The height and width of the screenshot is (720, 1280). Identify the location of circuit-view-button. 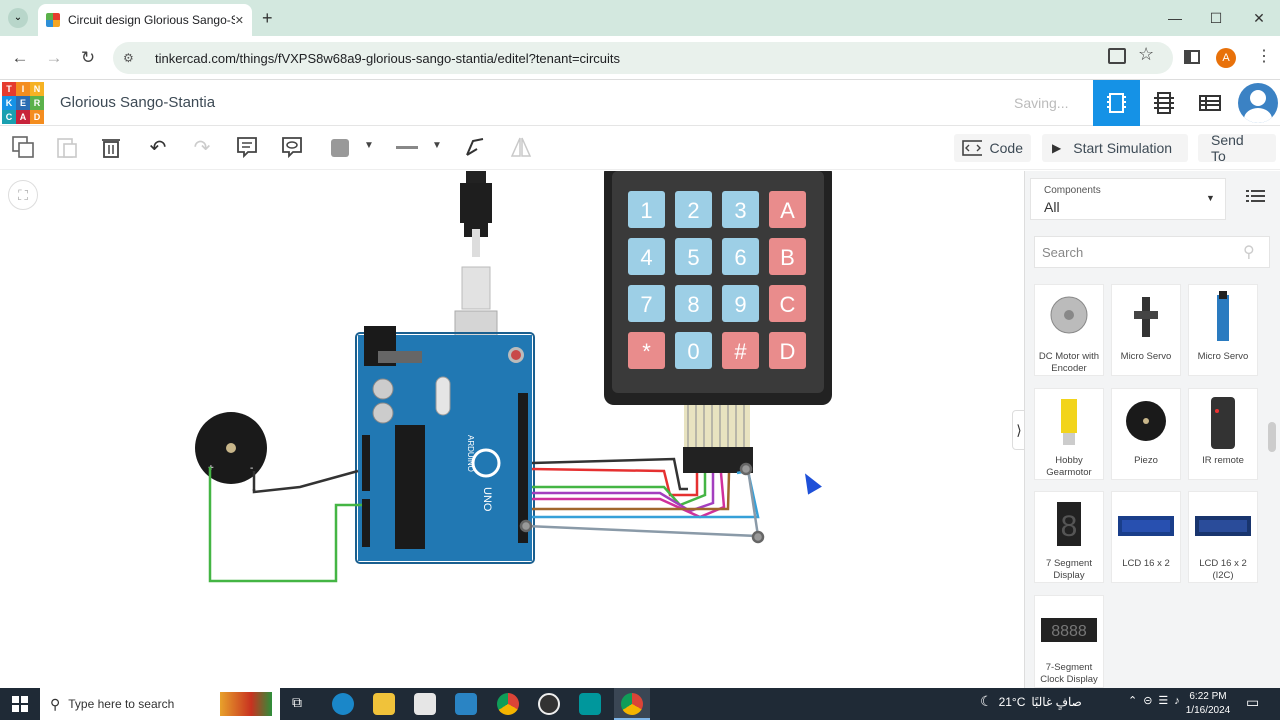
(1116, 103).